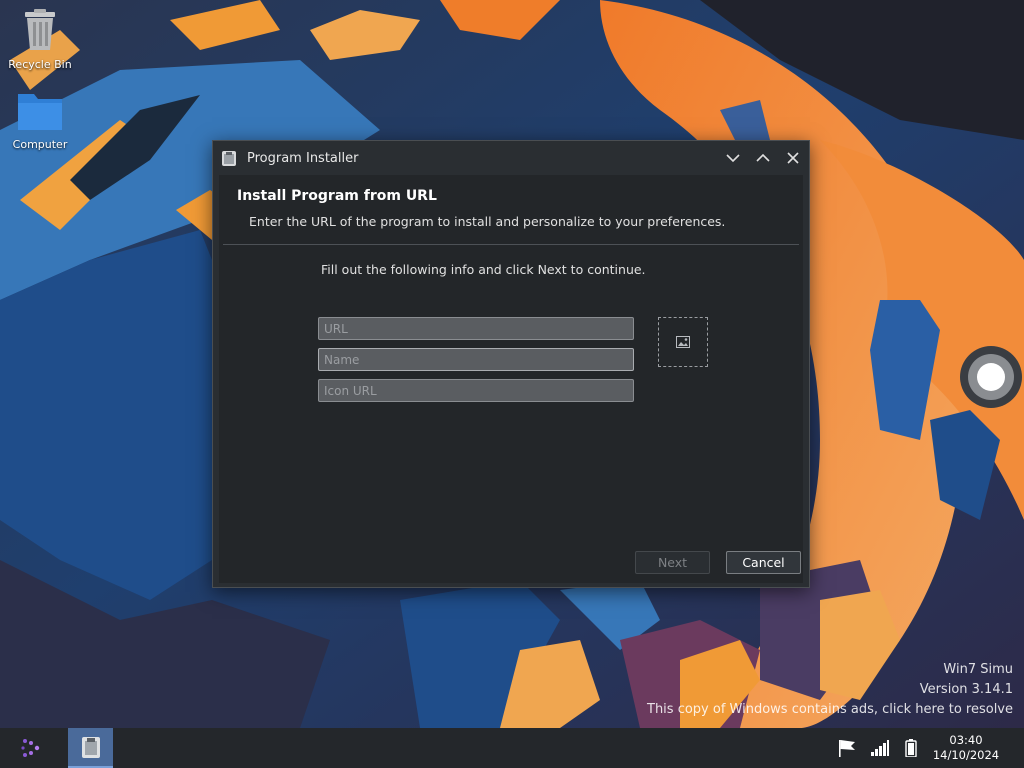 The width and height of the screenshot is (1024, 768). I want to click on name-input, so click(476, 359).